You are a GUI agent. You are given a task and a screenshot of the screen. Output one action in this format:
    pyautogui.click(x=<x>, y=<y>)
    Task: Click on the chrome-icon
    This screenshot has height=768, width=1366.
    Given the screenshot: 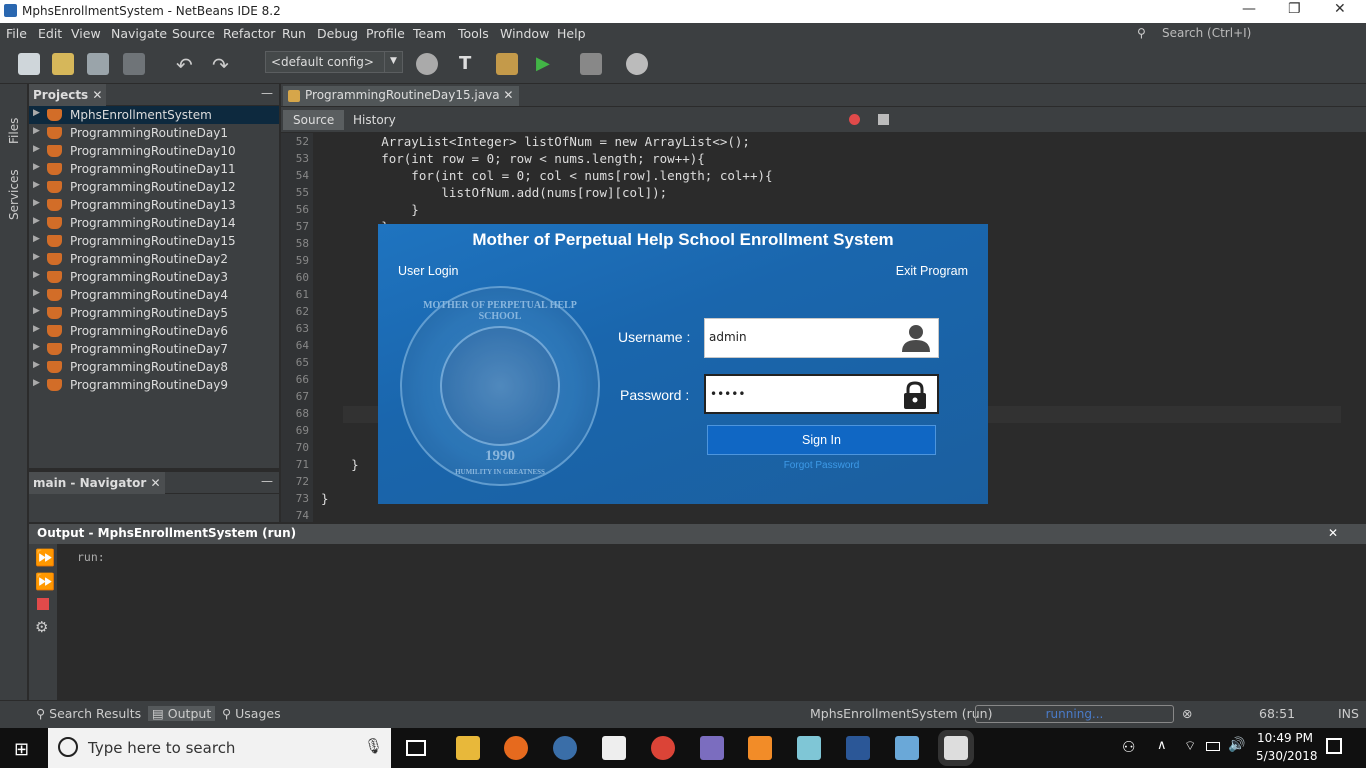 What is the action you would take?
    pyautogui.click(x=663, y=748)
    